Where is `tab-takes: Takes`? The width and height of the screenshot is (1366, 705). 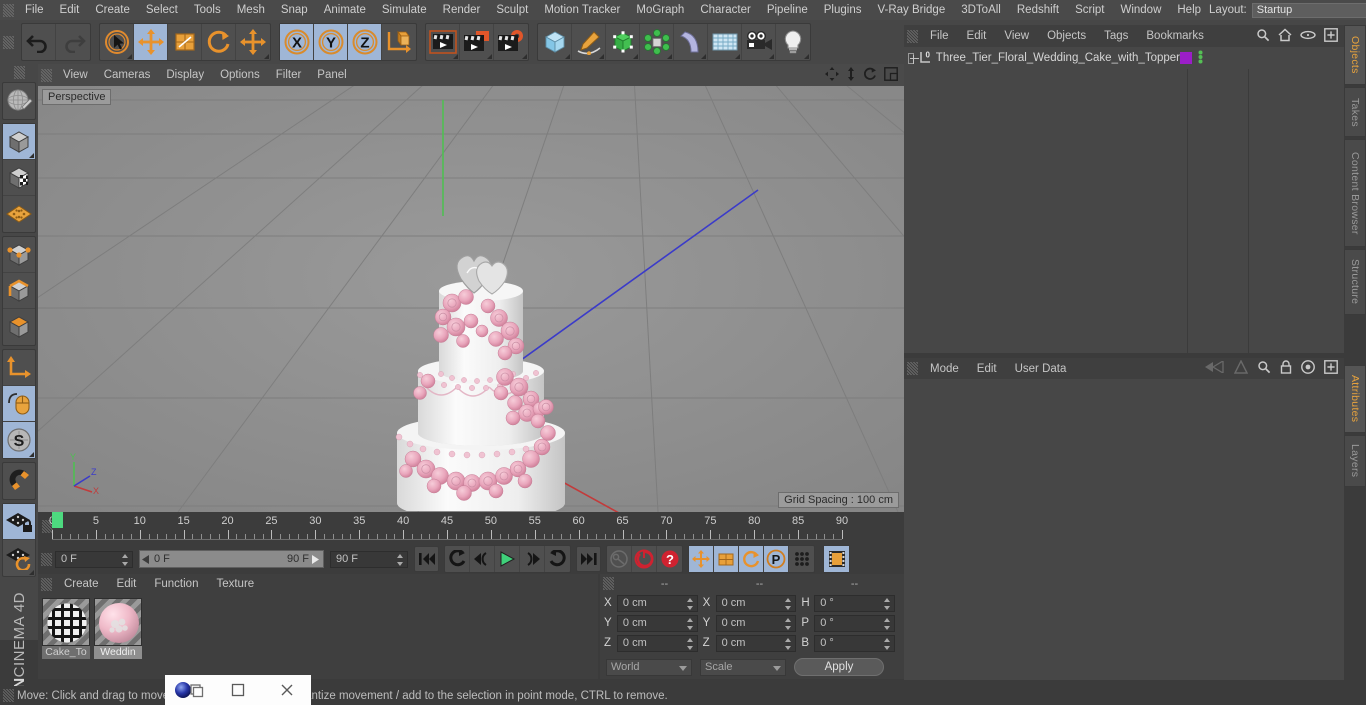
tab-takes: Takes is located at coordinates (1355, 112).